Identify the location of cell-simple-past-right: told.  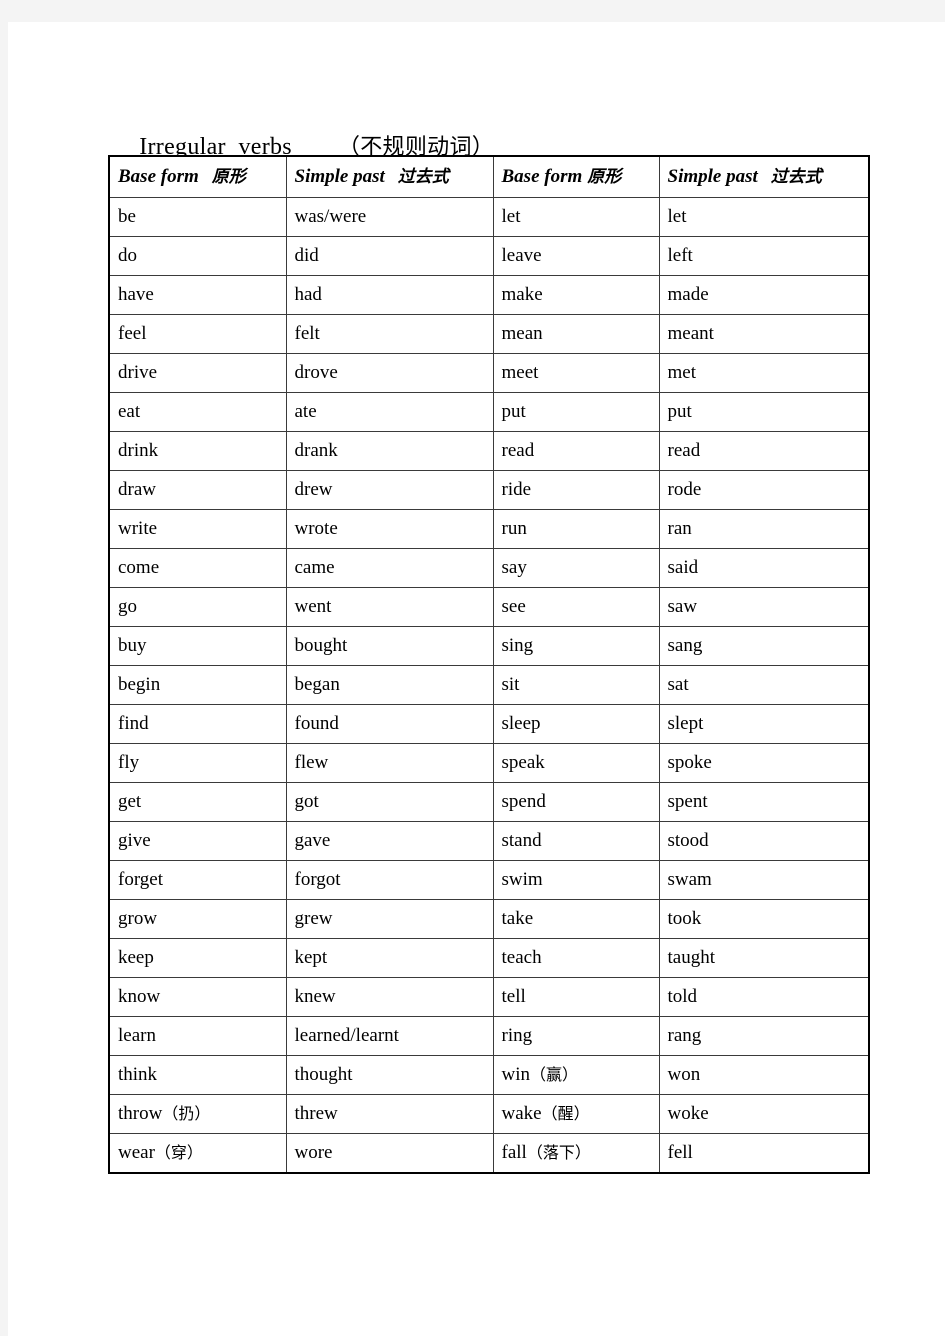
(764, 997).